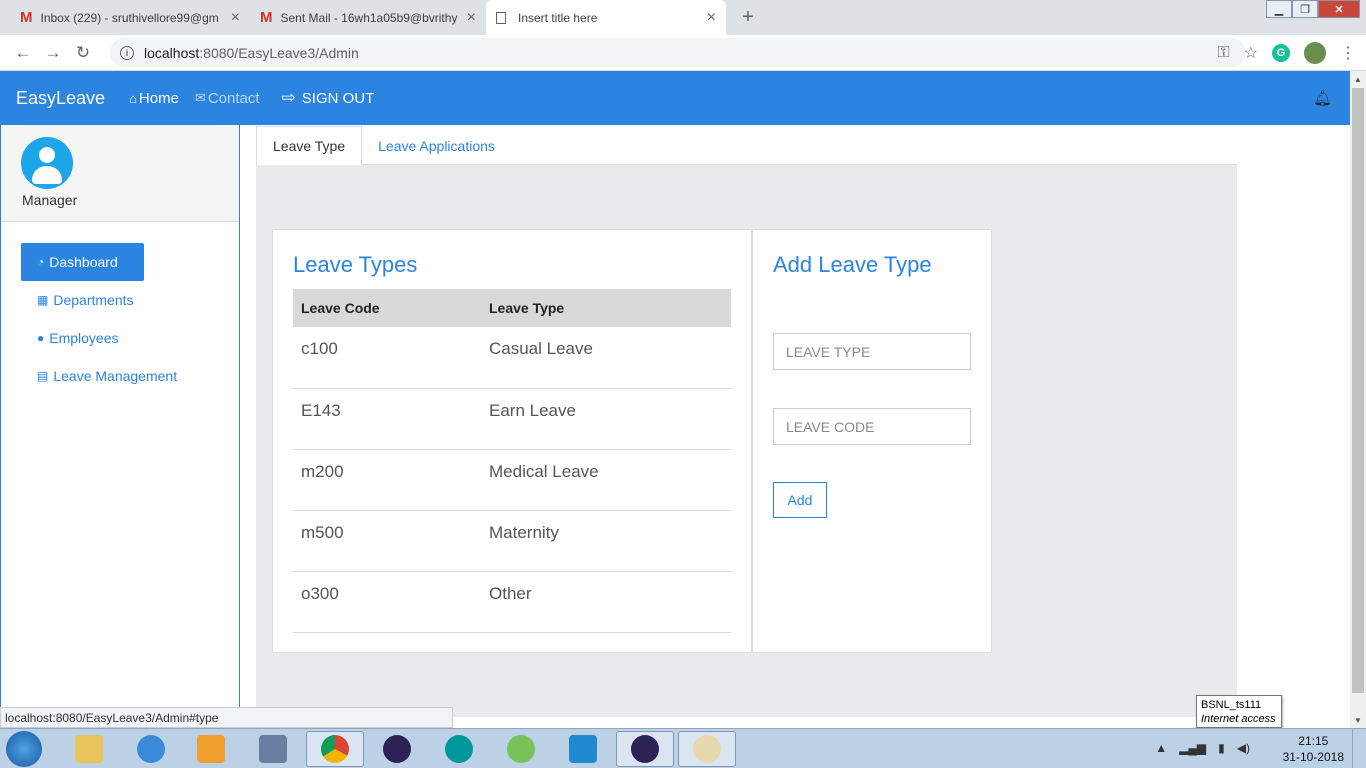 The image size is (1366, 768). I want to click on reload-icon: ↻, so click(83, 53).